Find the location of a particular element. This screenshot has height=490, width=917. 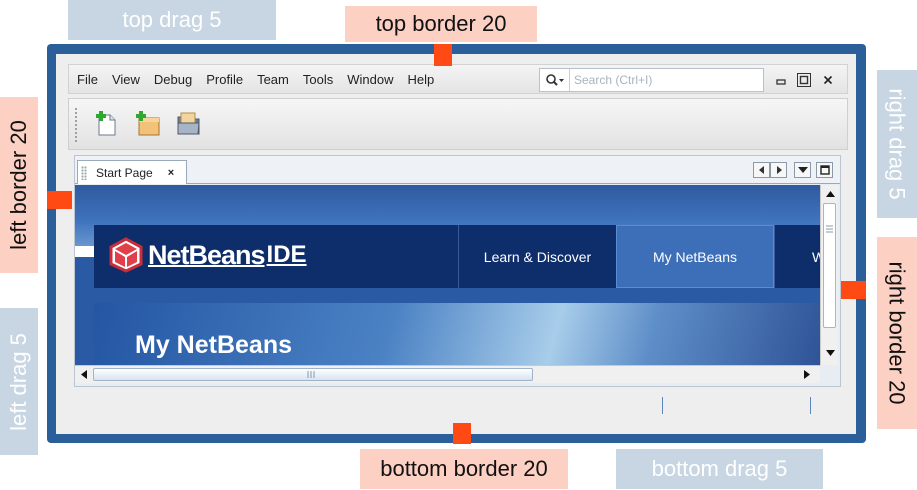

nav-my-netbeans-label: My NetBeans is located at coordinates (695, 256).